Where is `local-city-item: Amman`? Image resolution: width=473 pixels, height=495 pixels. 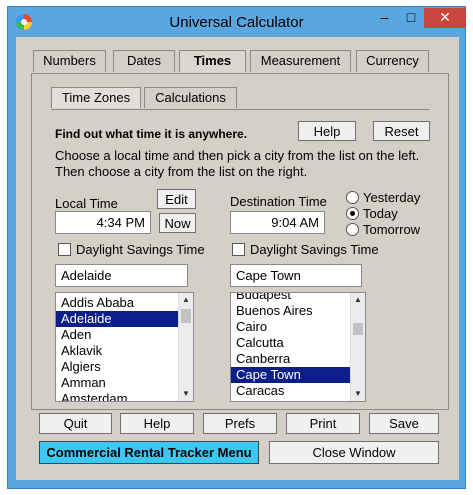
local-city-item: Amman is located at coordinates (117, 383).